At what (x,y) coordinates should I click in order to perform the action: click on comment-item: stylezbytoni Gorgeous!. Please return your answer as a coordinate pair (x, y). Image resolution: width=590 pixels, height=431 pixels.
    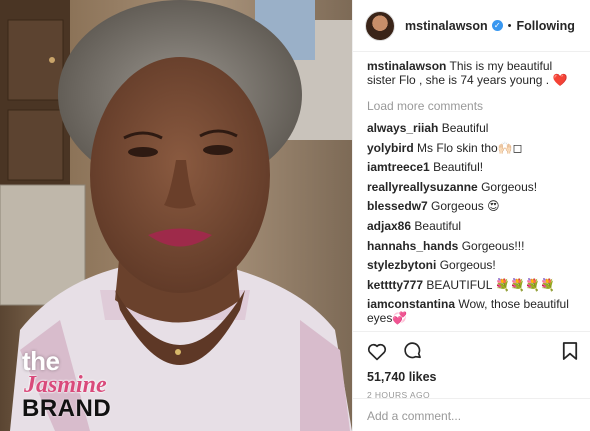
    Looking at the image, I should click on (474, 265).